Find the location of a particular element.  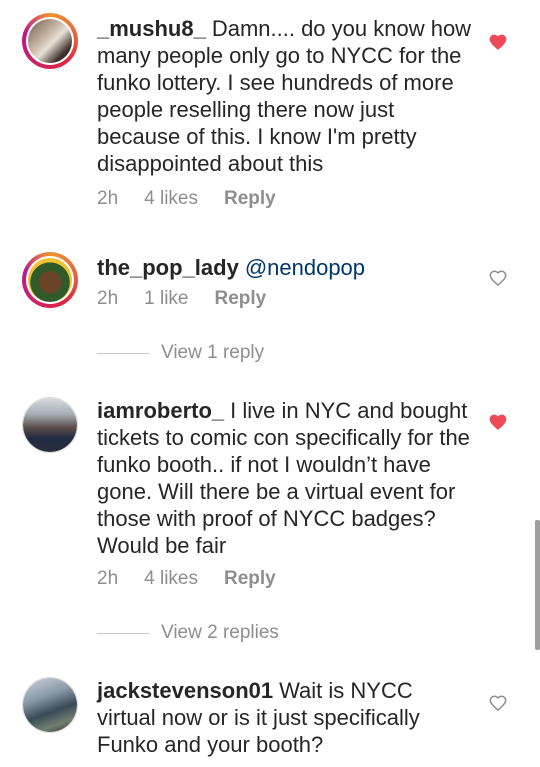

comment-username: the_pop_lady is located at coordinates (168, 267).